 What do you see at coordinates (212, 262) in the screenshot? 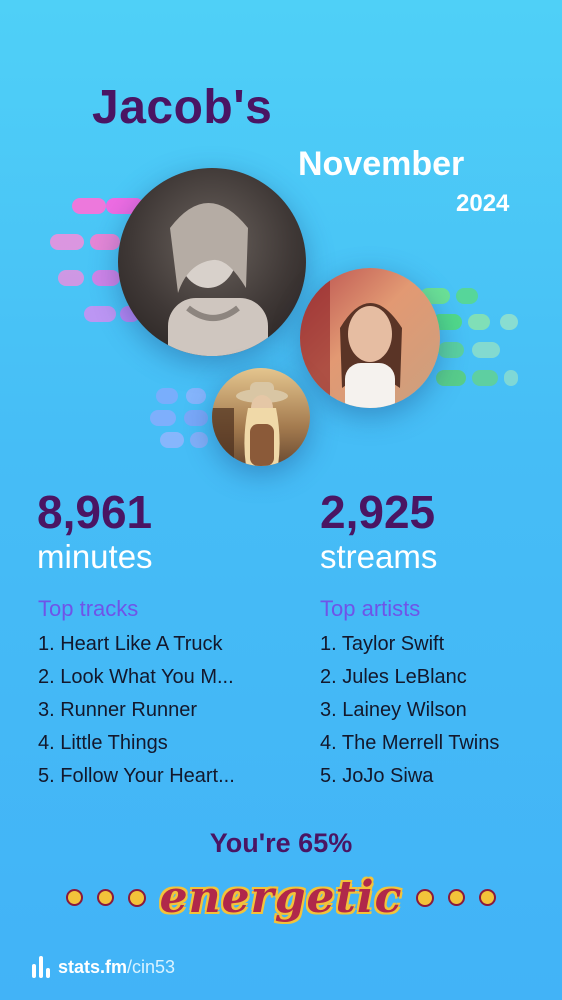
I see `taylor-swift-photo` at bounding box center [212, 262].